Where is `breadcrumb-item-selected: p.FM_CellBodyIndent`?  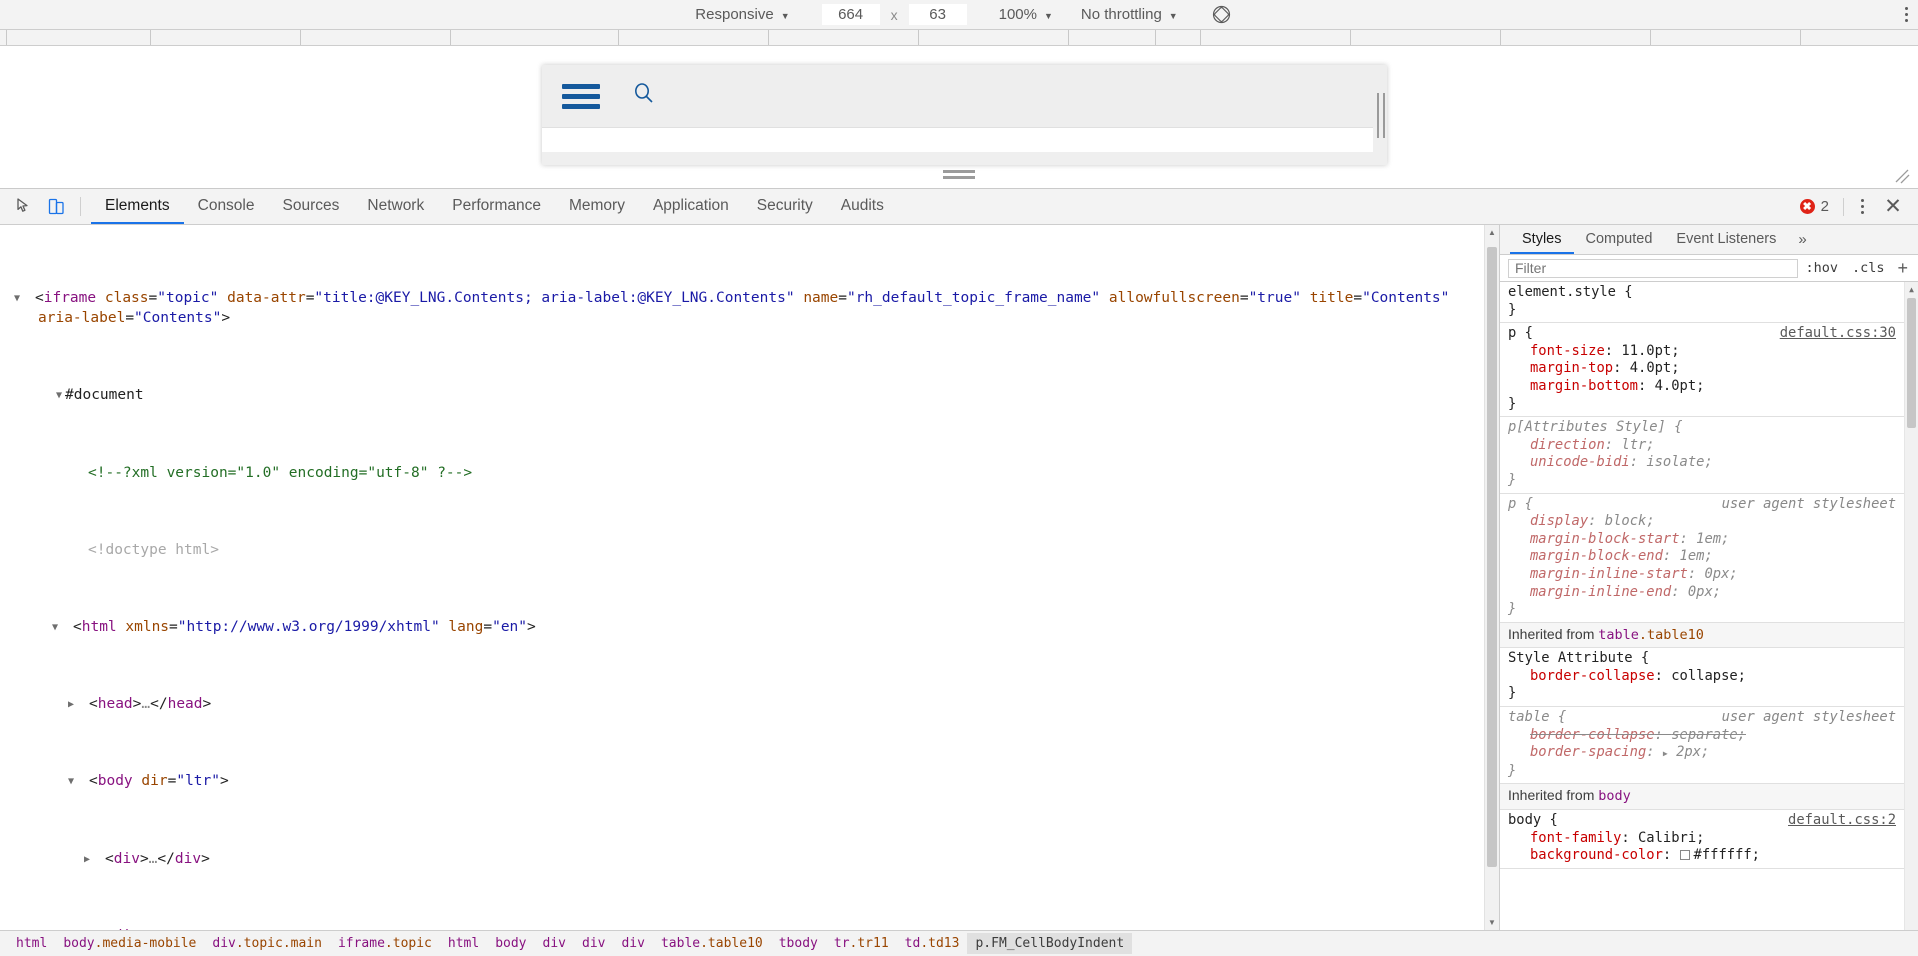
breadcrumb-item-selected: p.FM_CellBodyIndent is located at coordinates (1050, 943).